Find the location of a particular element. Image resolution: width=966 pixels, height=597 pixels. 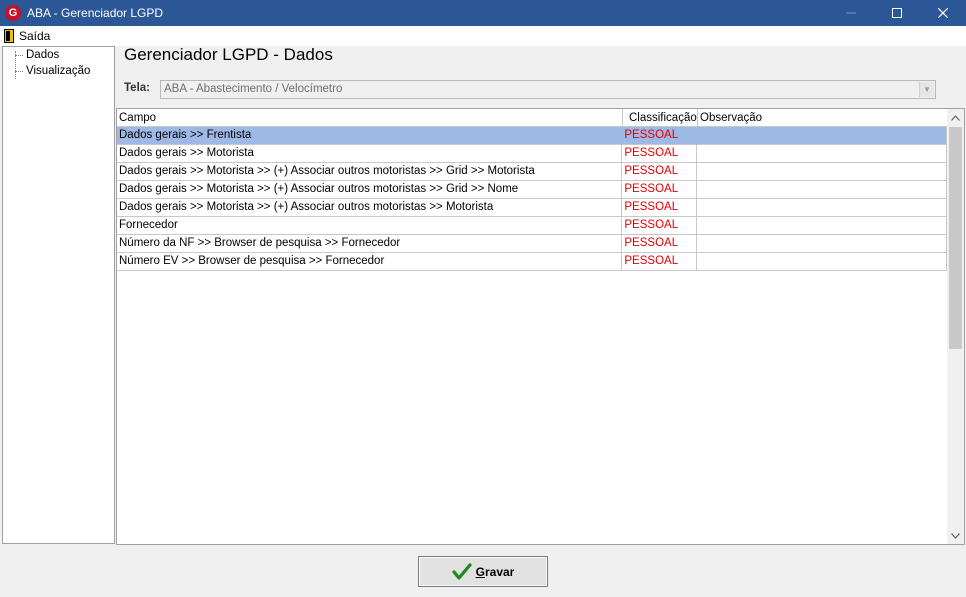

close-button is located at coordinates (943, 13).